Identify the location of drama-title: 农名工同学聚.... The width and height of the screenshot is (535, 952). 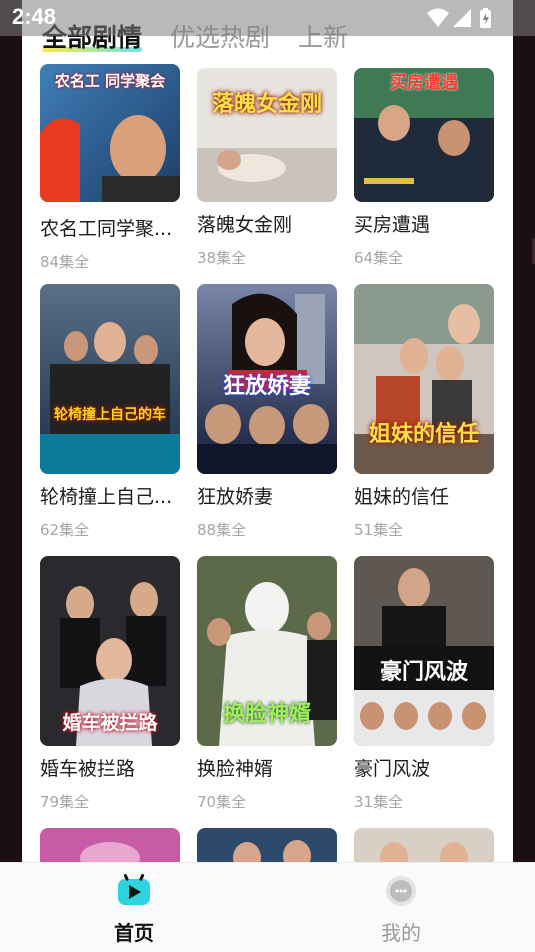
(106, 229).